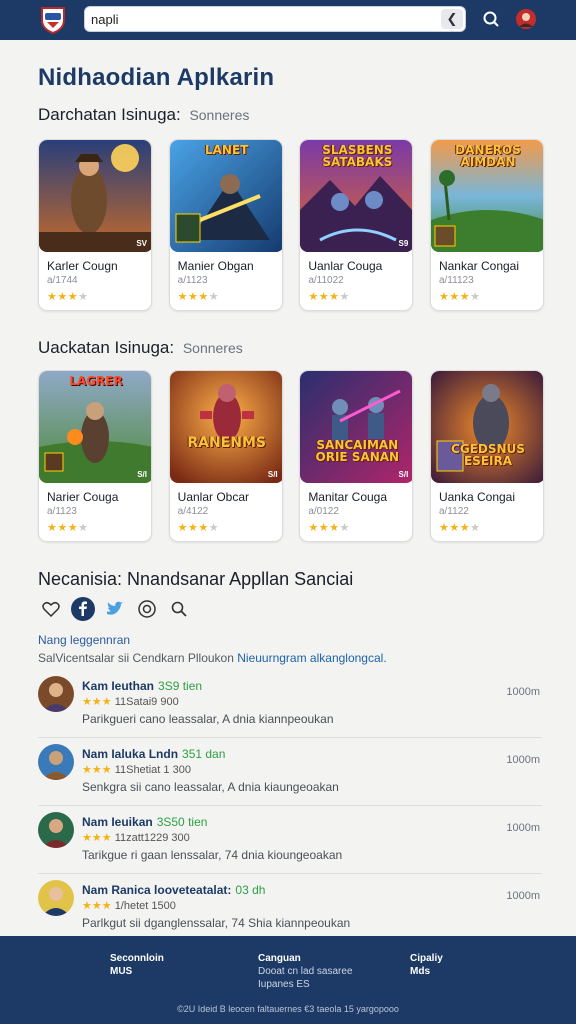  I want to click on game-caption: RANENMS, so click(226, 443).